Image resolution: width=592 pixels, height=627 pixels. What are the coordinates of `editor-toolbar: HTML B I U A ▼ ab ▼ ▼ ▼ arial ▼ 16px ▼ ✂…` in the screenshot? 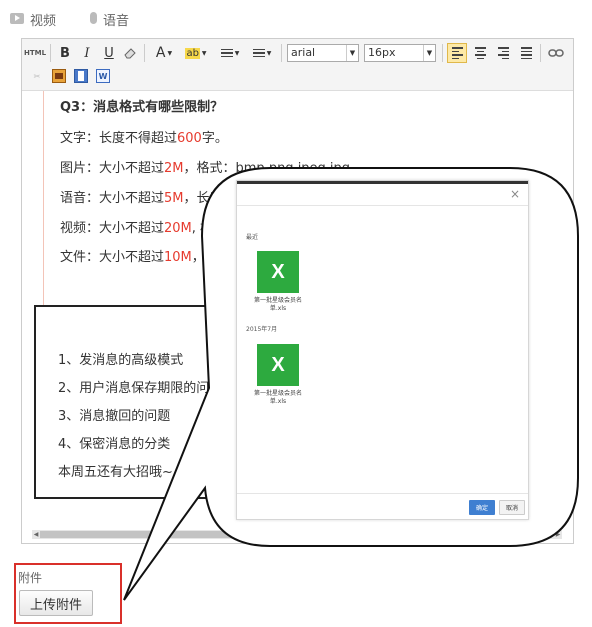 It's located at (297, 65).